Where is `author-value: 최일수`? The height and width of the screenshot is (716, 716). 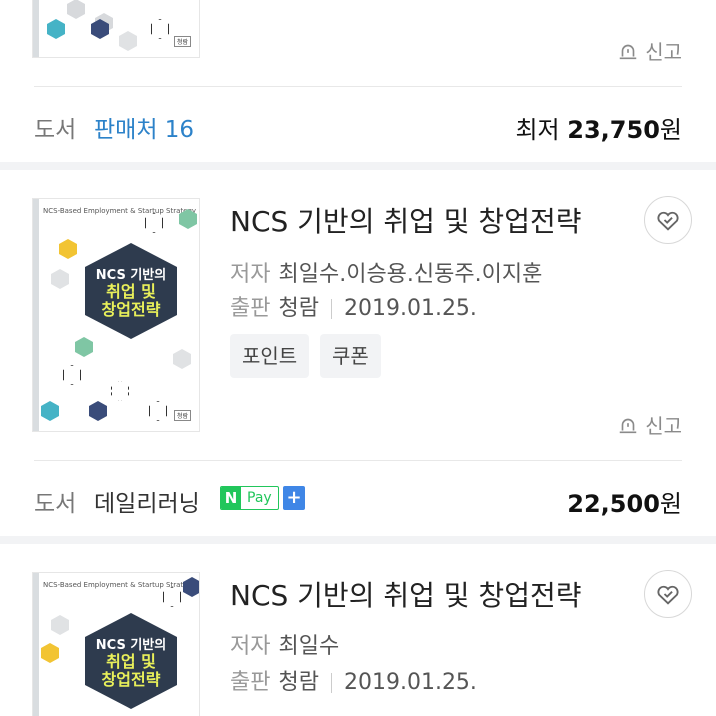 author-value: 최일수 is located at coordinates (309, 646).